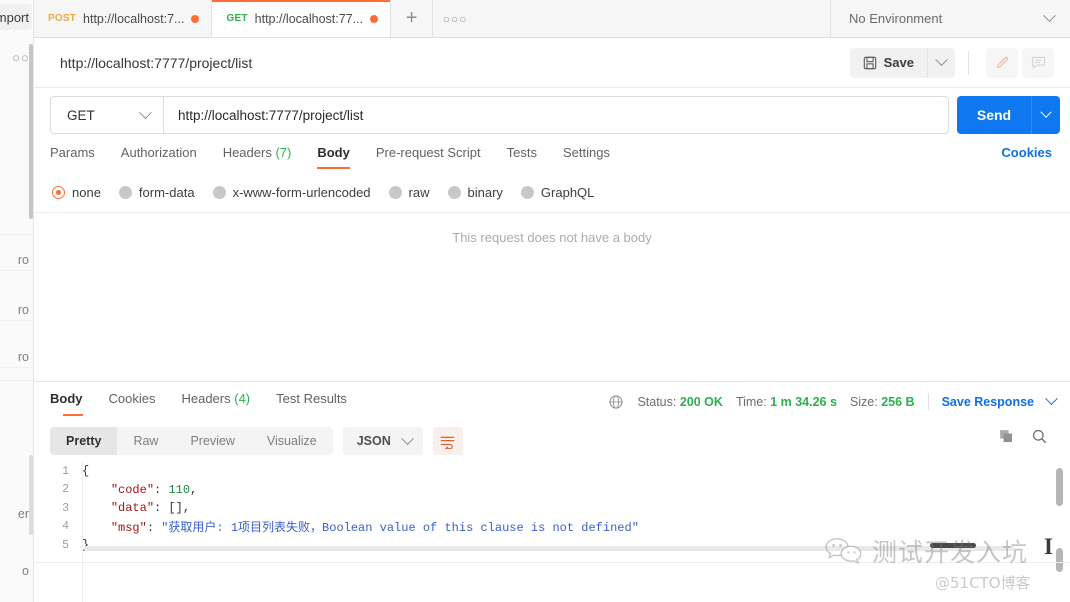 This screenshot has width=1070, height=602. I want to click on status-value: 200 OK, so click(701, 401).